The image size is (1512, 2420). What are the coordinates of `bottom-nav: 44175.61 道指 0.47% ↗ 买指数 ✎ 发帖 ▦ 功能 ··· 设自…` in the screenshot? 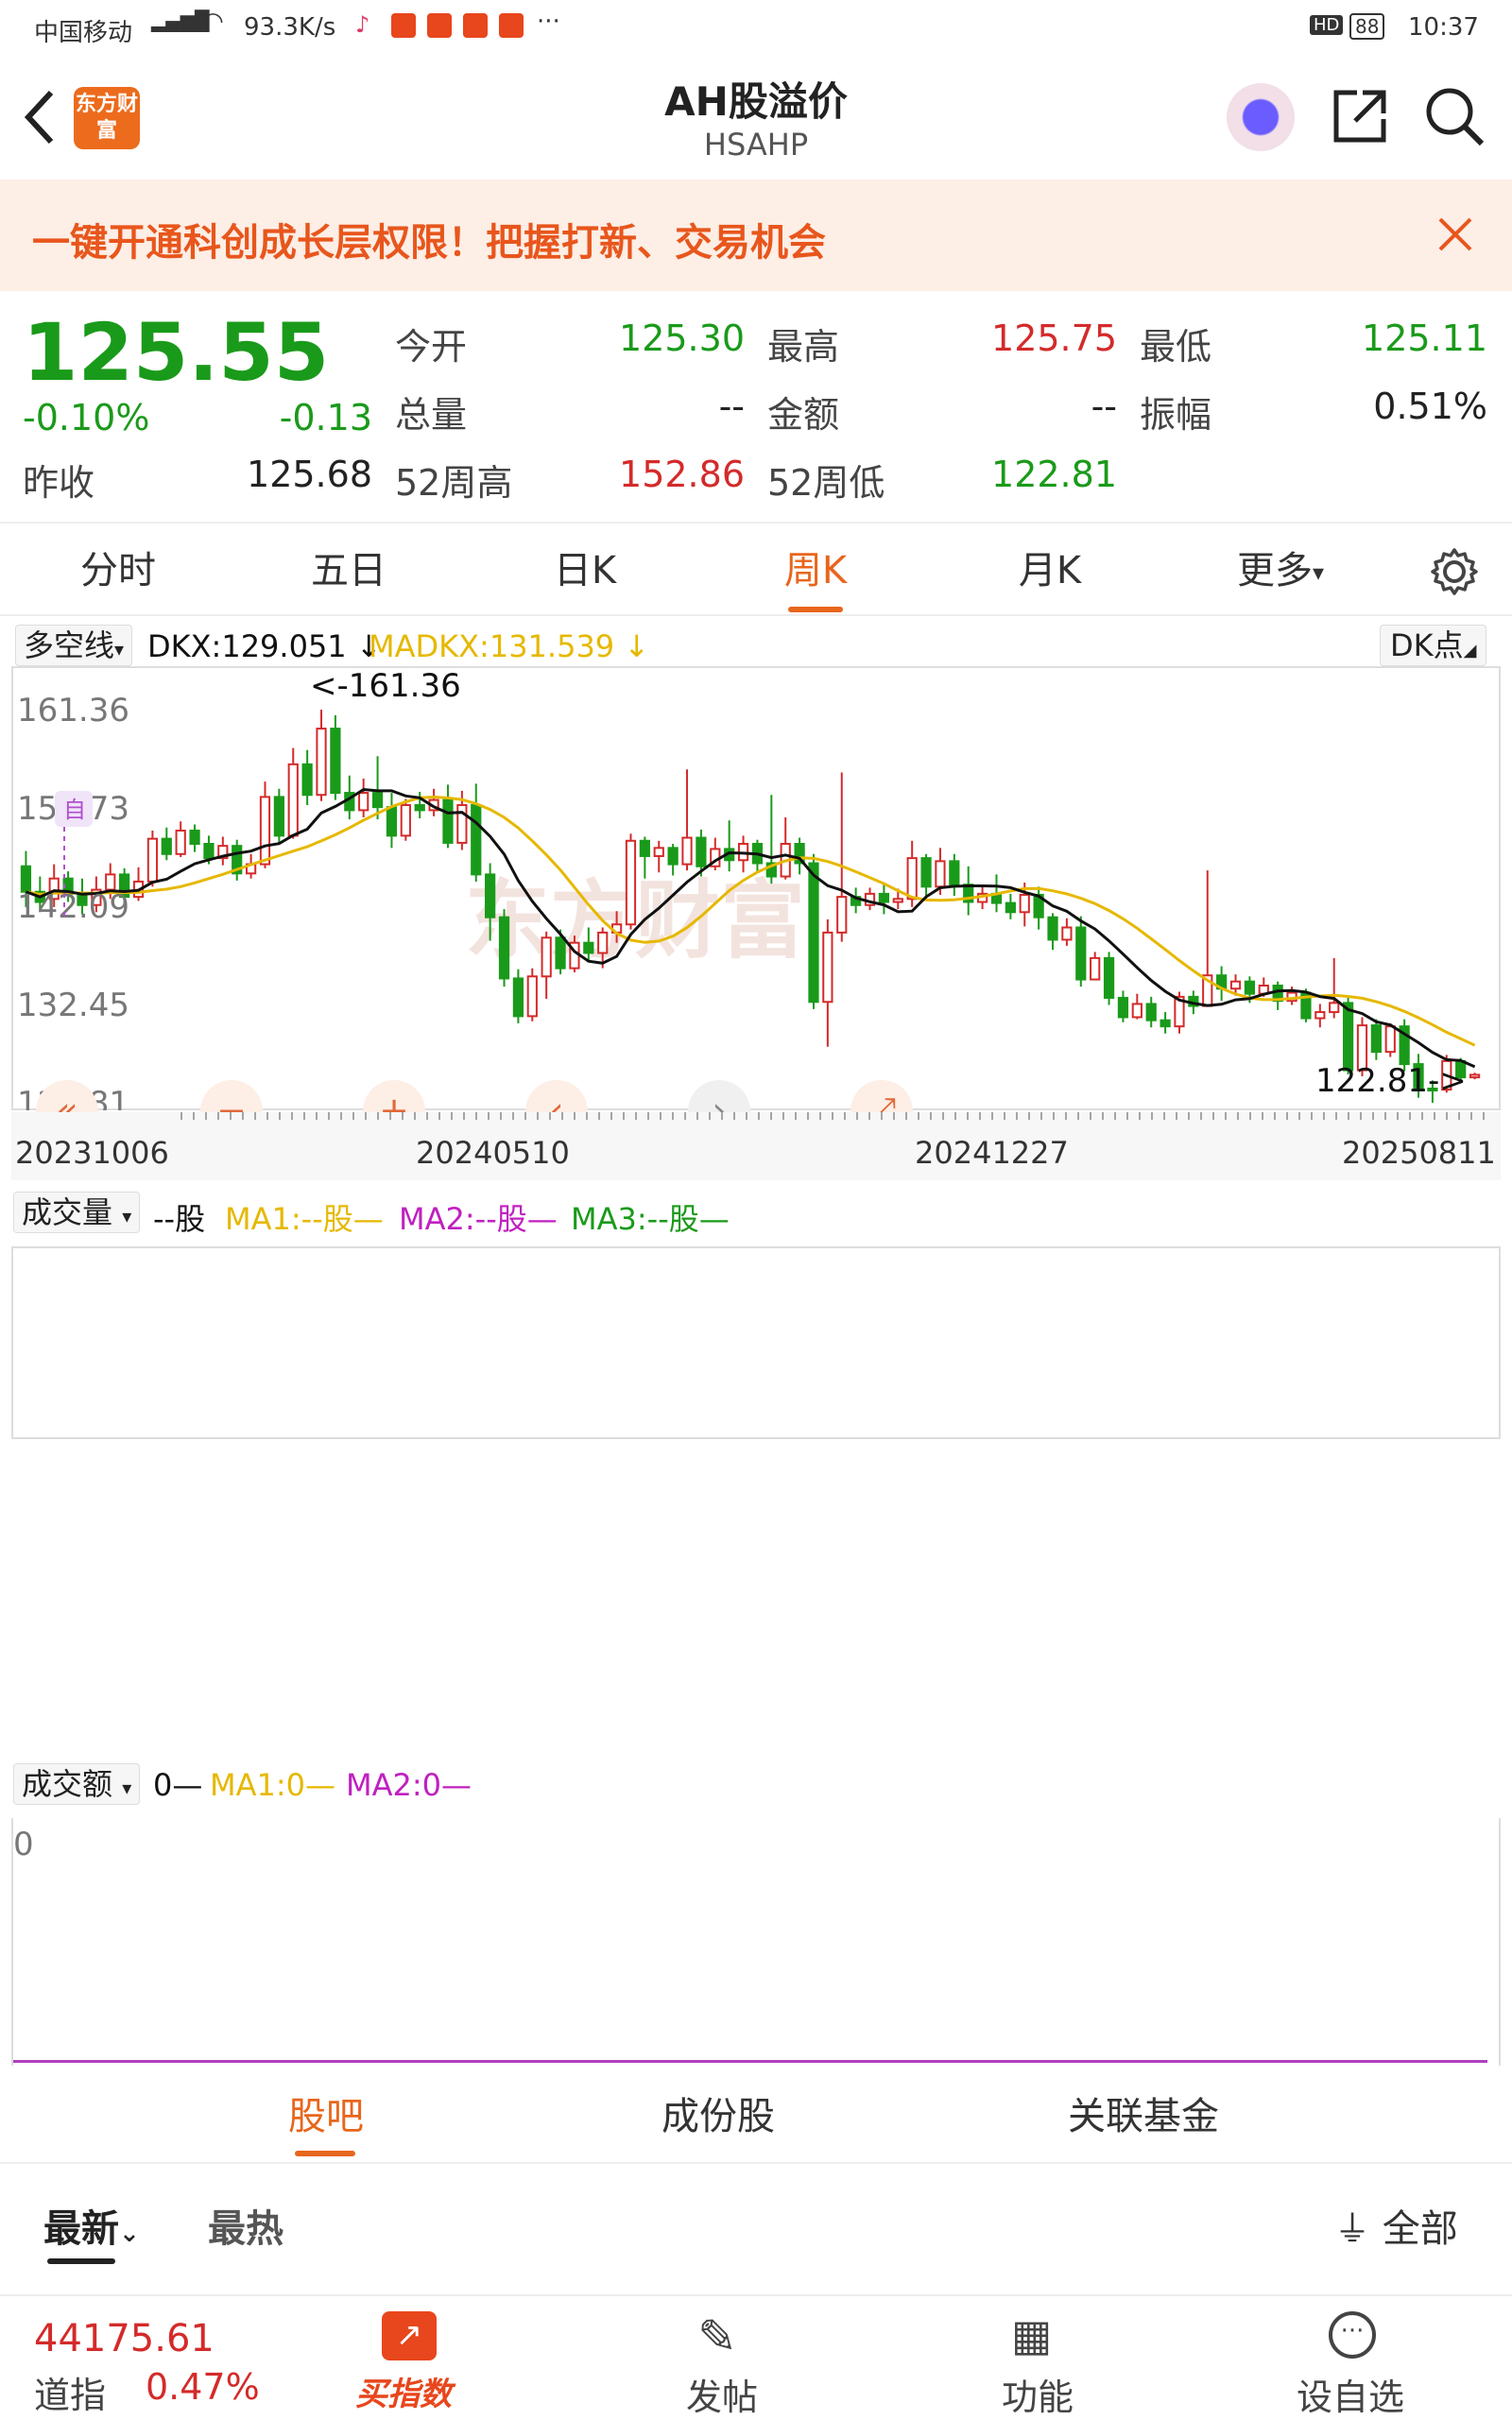 It's located at (756, 2357).